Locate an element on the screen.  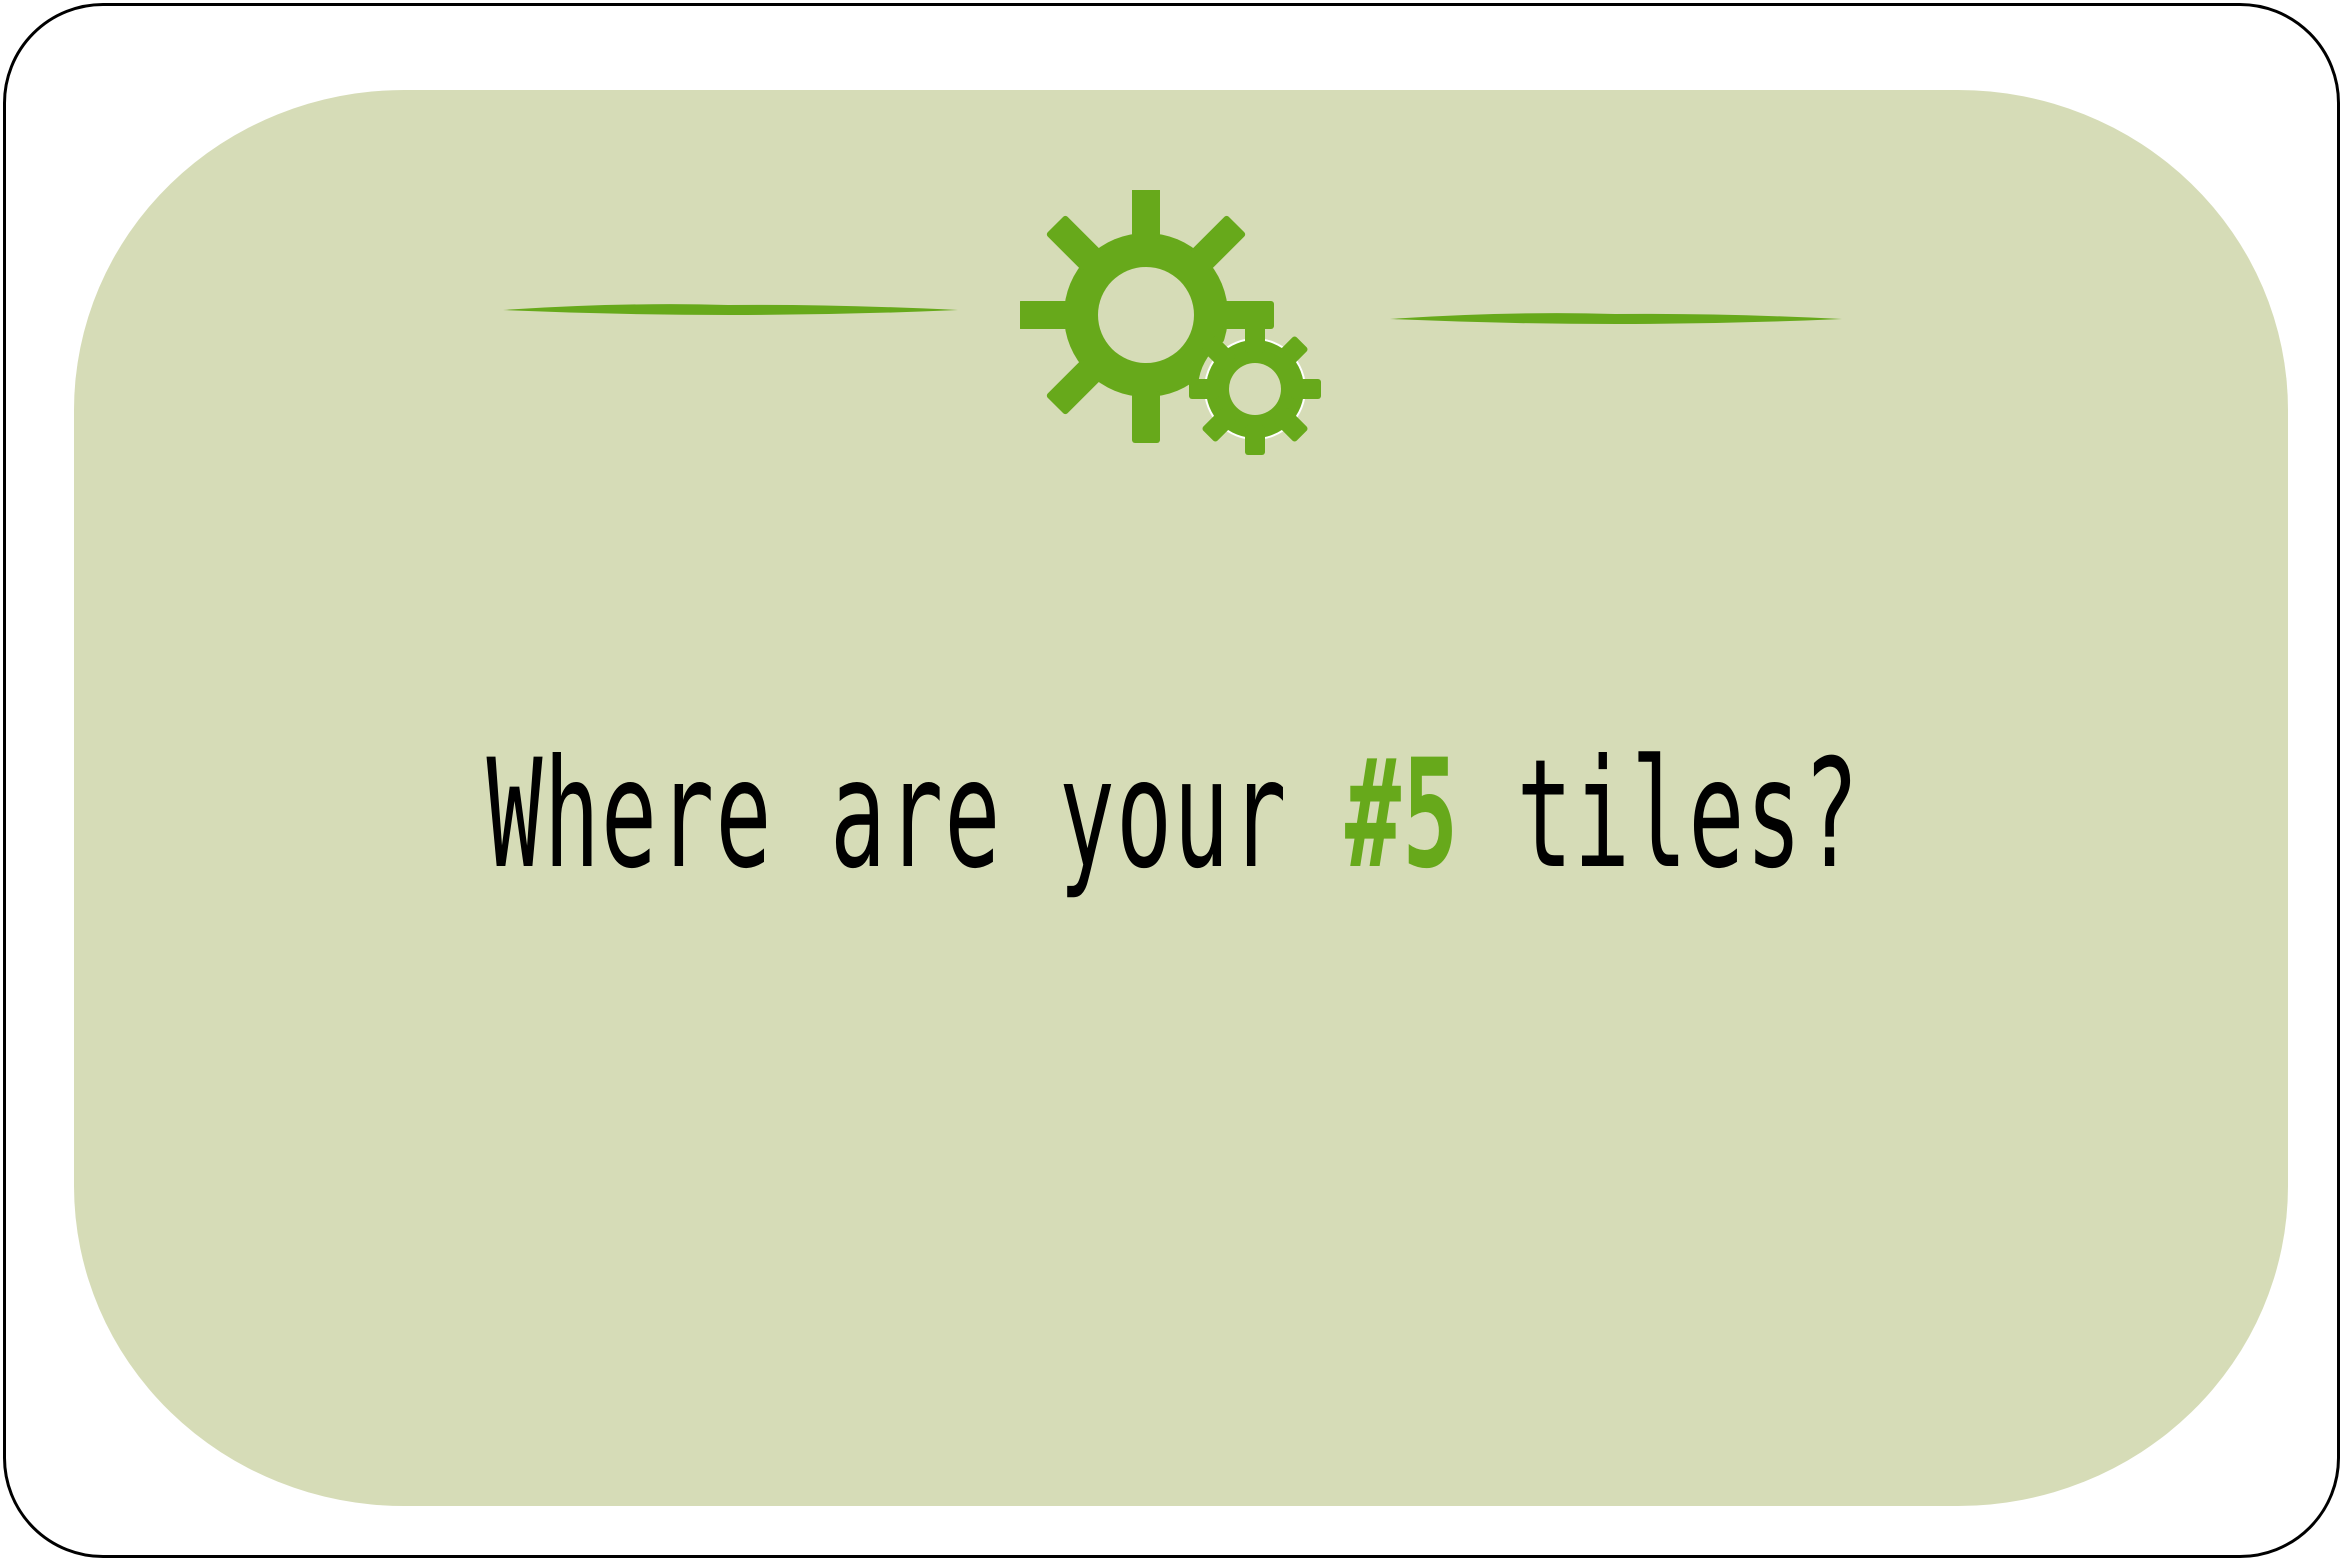
gears-icon is located at coordinates (1170, 322).